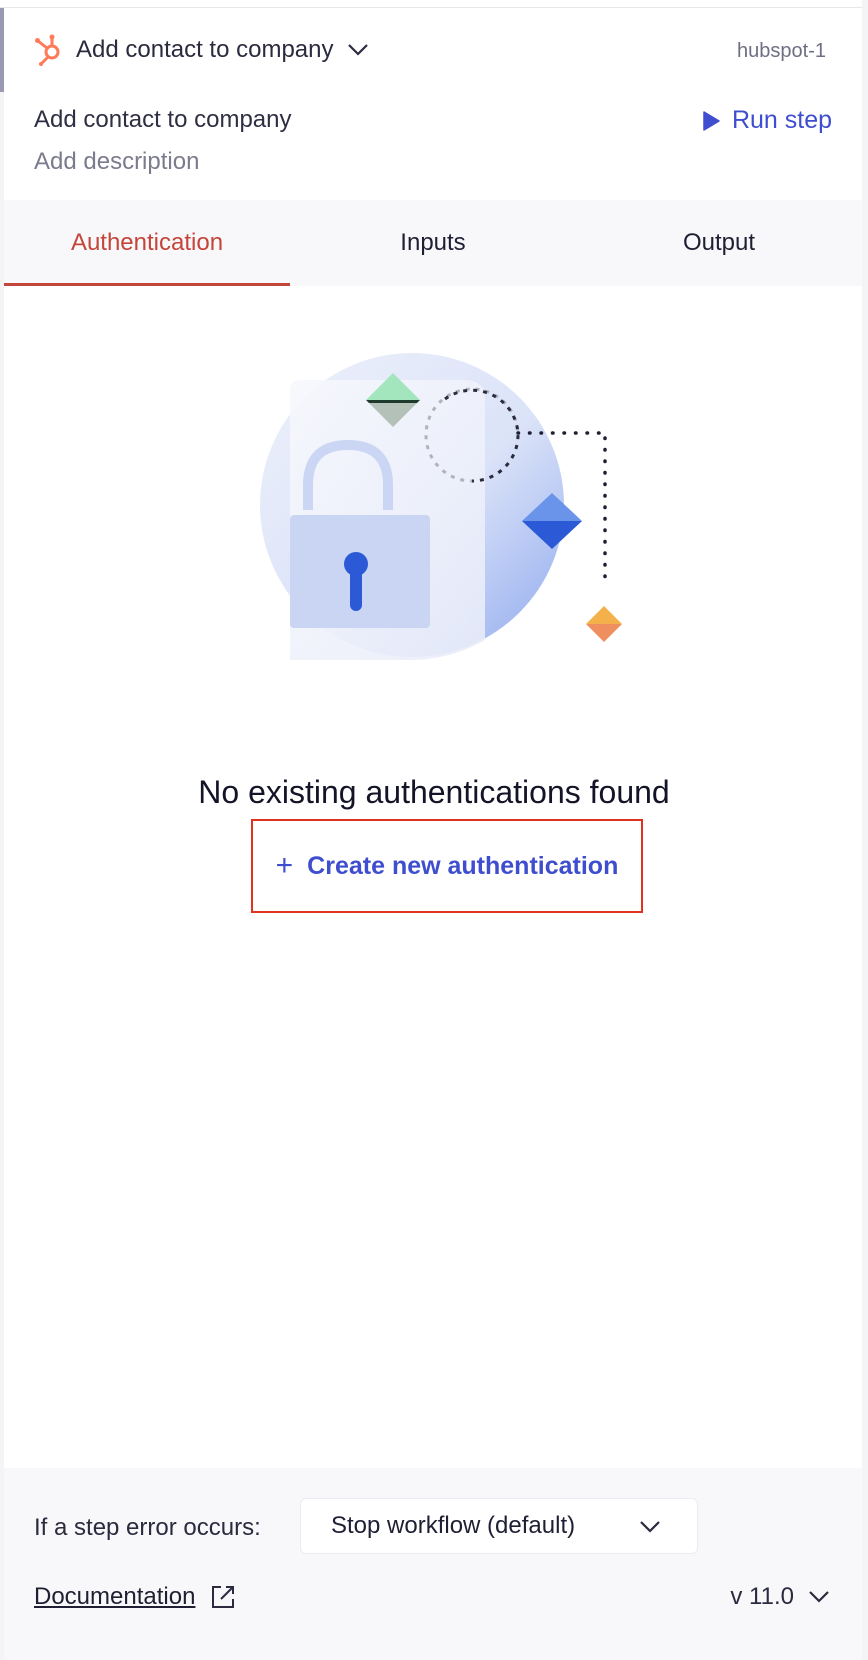  I want to click on run-step-label: Run step, so click(781, 120).